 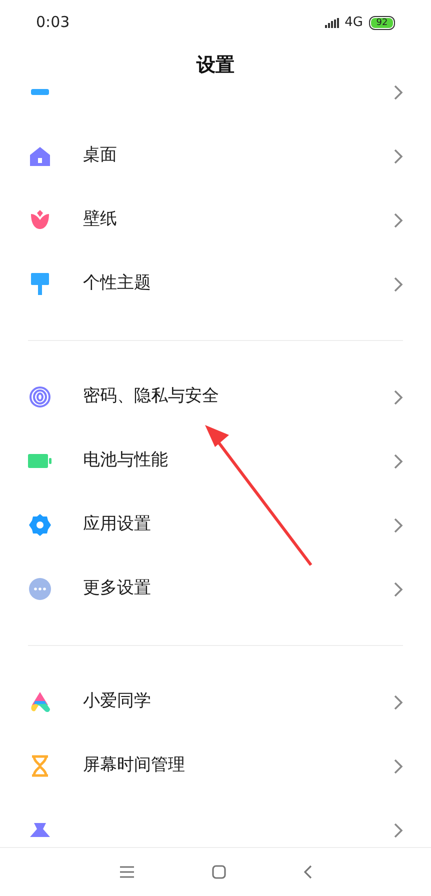 What do you see at coordinates (308, 872) in the screenshot?
I see `back-icon` at bounding box center [308, 872].